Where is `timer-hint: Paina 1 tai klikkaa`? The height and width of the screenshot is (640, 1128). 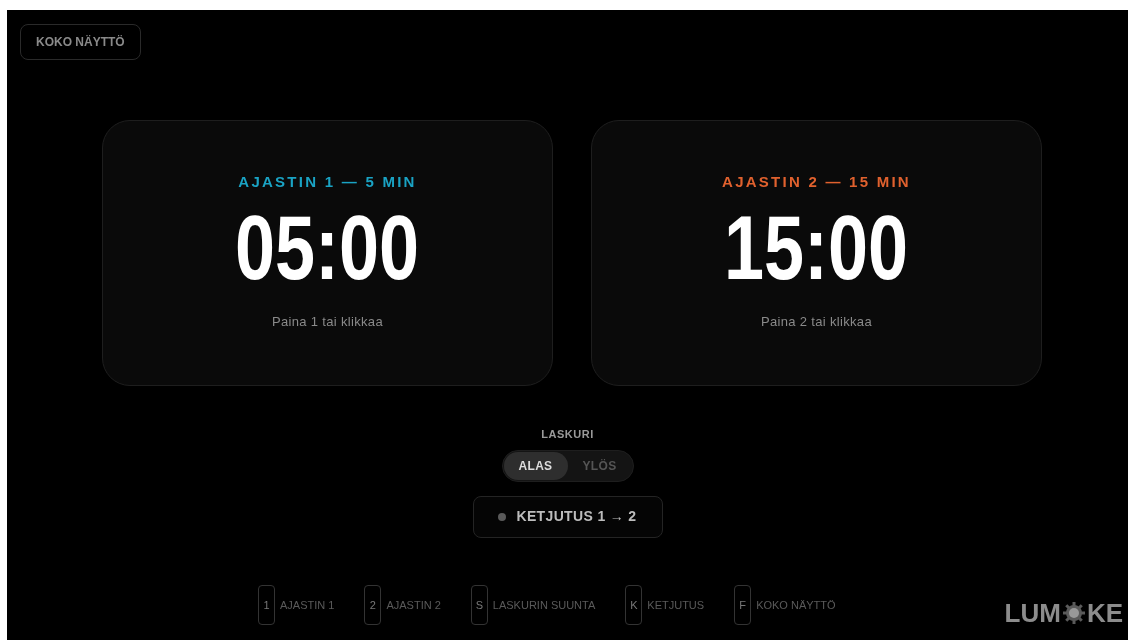 timer-hint: Paina 1 tai klikkaa is located at coordinates (327, 321).